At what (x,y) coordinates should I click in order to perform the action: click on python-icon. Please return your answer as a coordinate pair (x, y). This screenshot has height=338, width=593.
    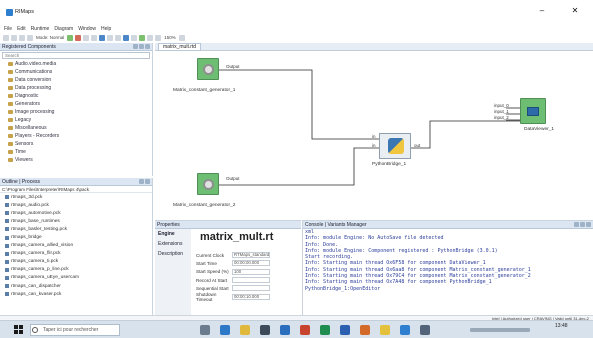
    Looking at the image, I should click on (396, 146).